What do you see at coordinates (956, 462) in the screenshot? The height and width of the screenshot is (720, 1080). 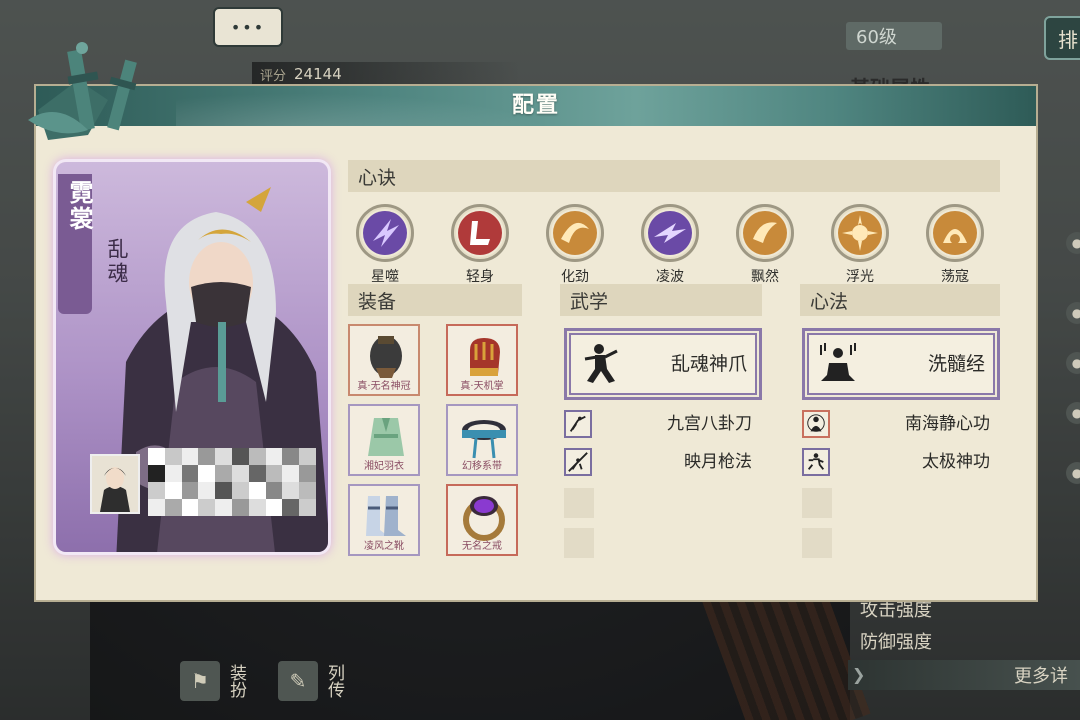 I see `xinfa-sub-label: 太极神功` at bounding box center [956, 462].